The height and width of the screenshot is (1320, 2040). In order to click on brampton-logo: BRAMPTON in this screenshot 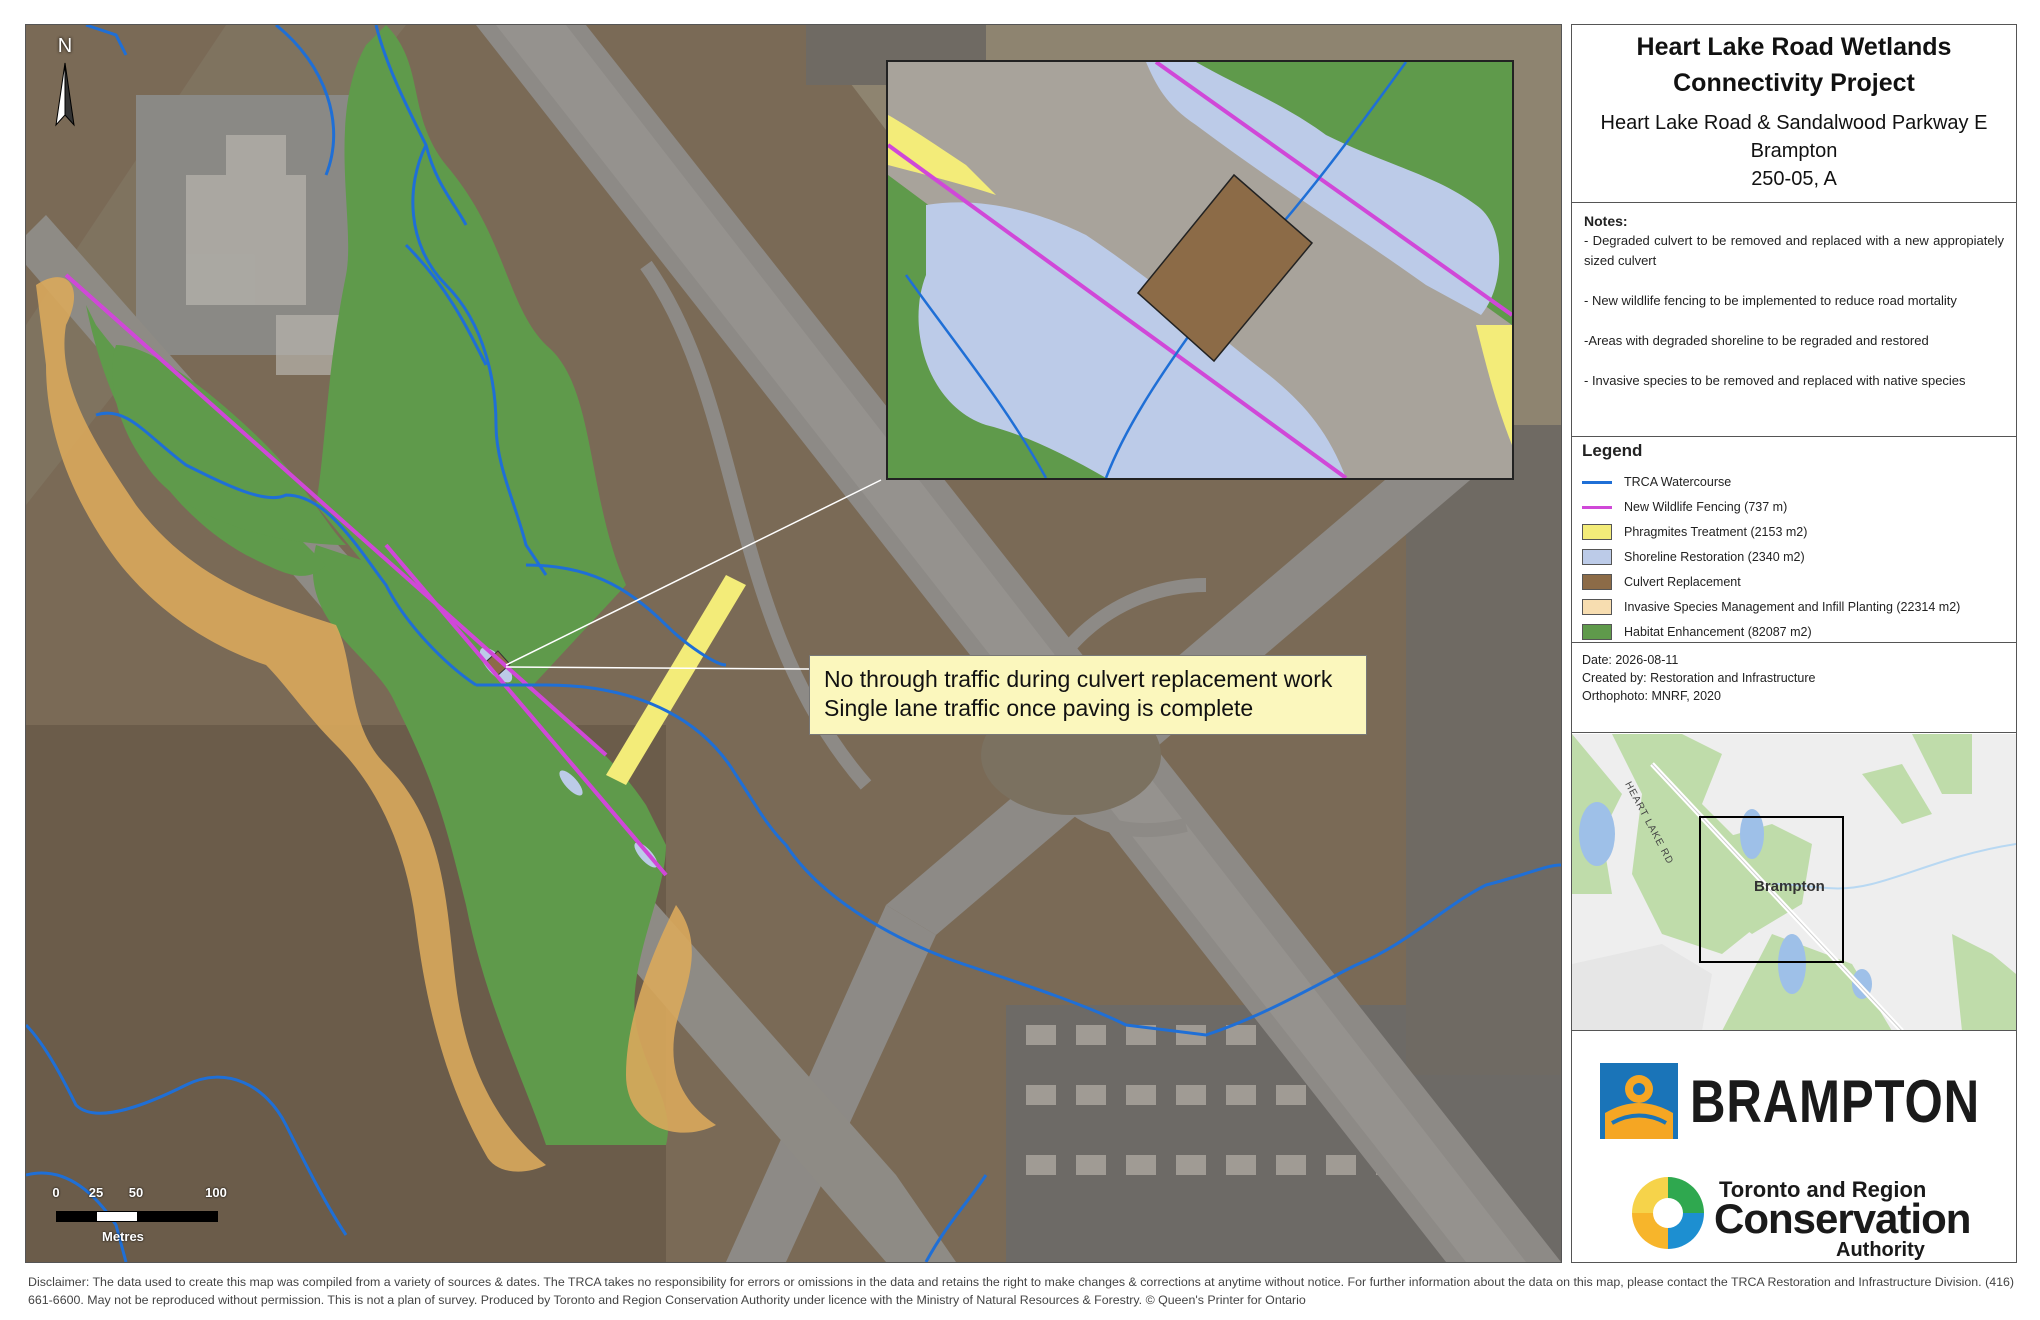, I will do `click(1795, 1103)`.